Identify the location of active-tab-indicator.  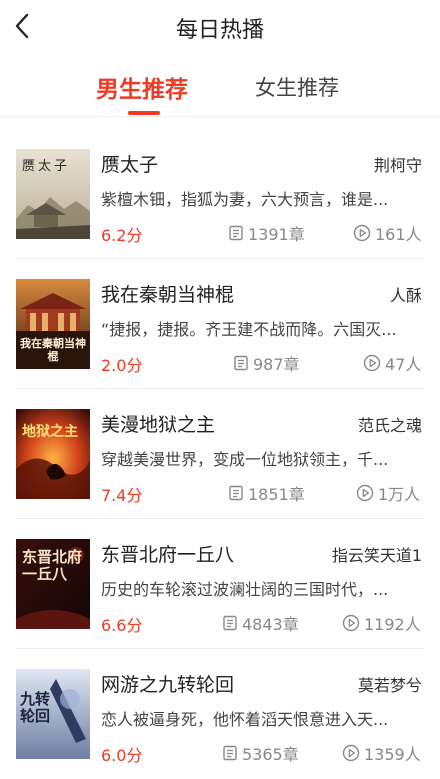
(144, 113).